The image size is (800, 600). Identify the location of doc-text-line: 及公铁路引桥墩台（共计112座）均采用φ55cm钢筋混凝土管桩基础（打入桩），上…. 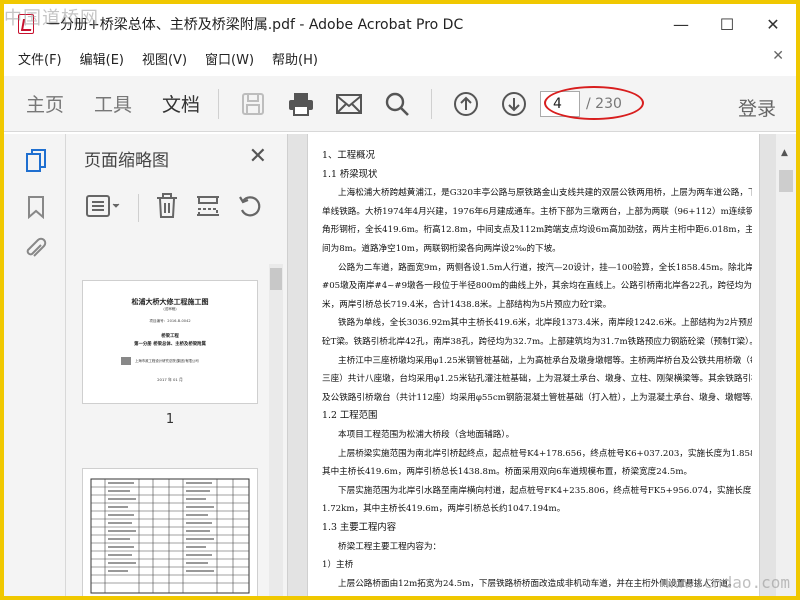
(537, 397).